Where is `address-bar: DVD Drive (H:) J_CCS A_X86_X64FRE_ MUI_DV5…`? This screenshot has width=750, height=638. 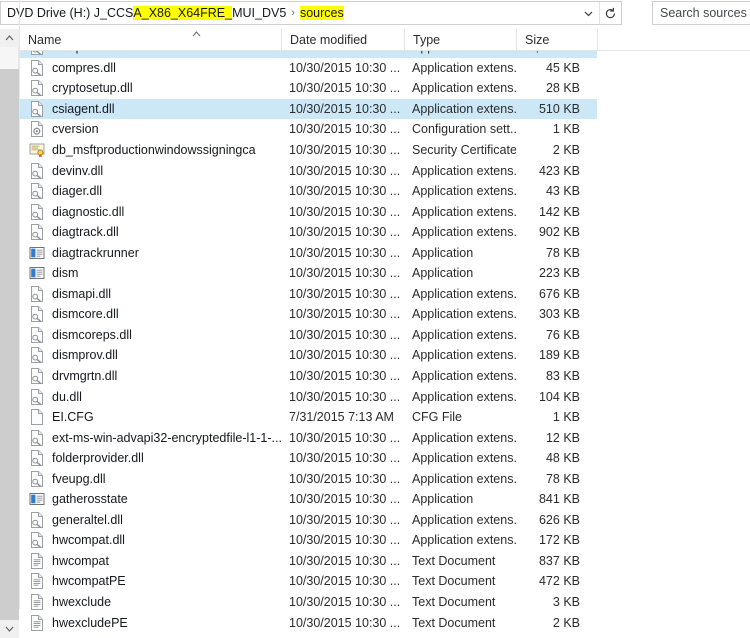
address-bar: DVD Drive (H:) J_CCS A_X86_X64FRE_ MUI_DV5… is located at coordinates (311, 13).